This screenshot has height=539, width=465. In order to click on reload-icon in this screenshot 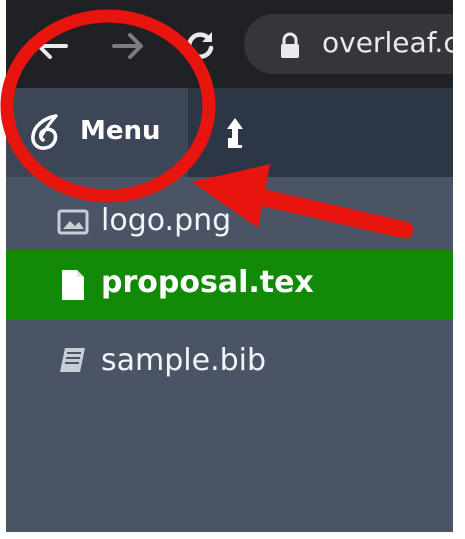, I will do `click(200, 45)`.